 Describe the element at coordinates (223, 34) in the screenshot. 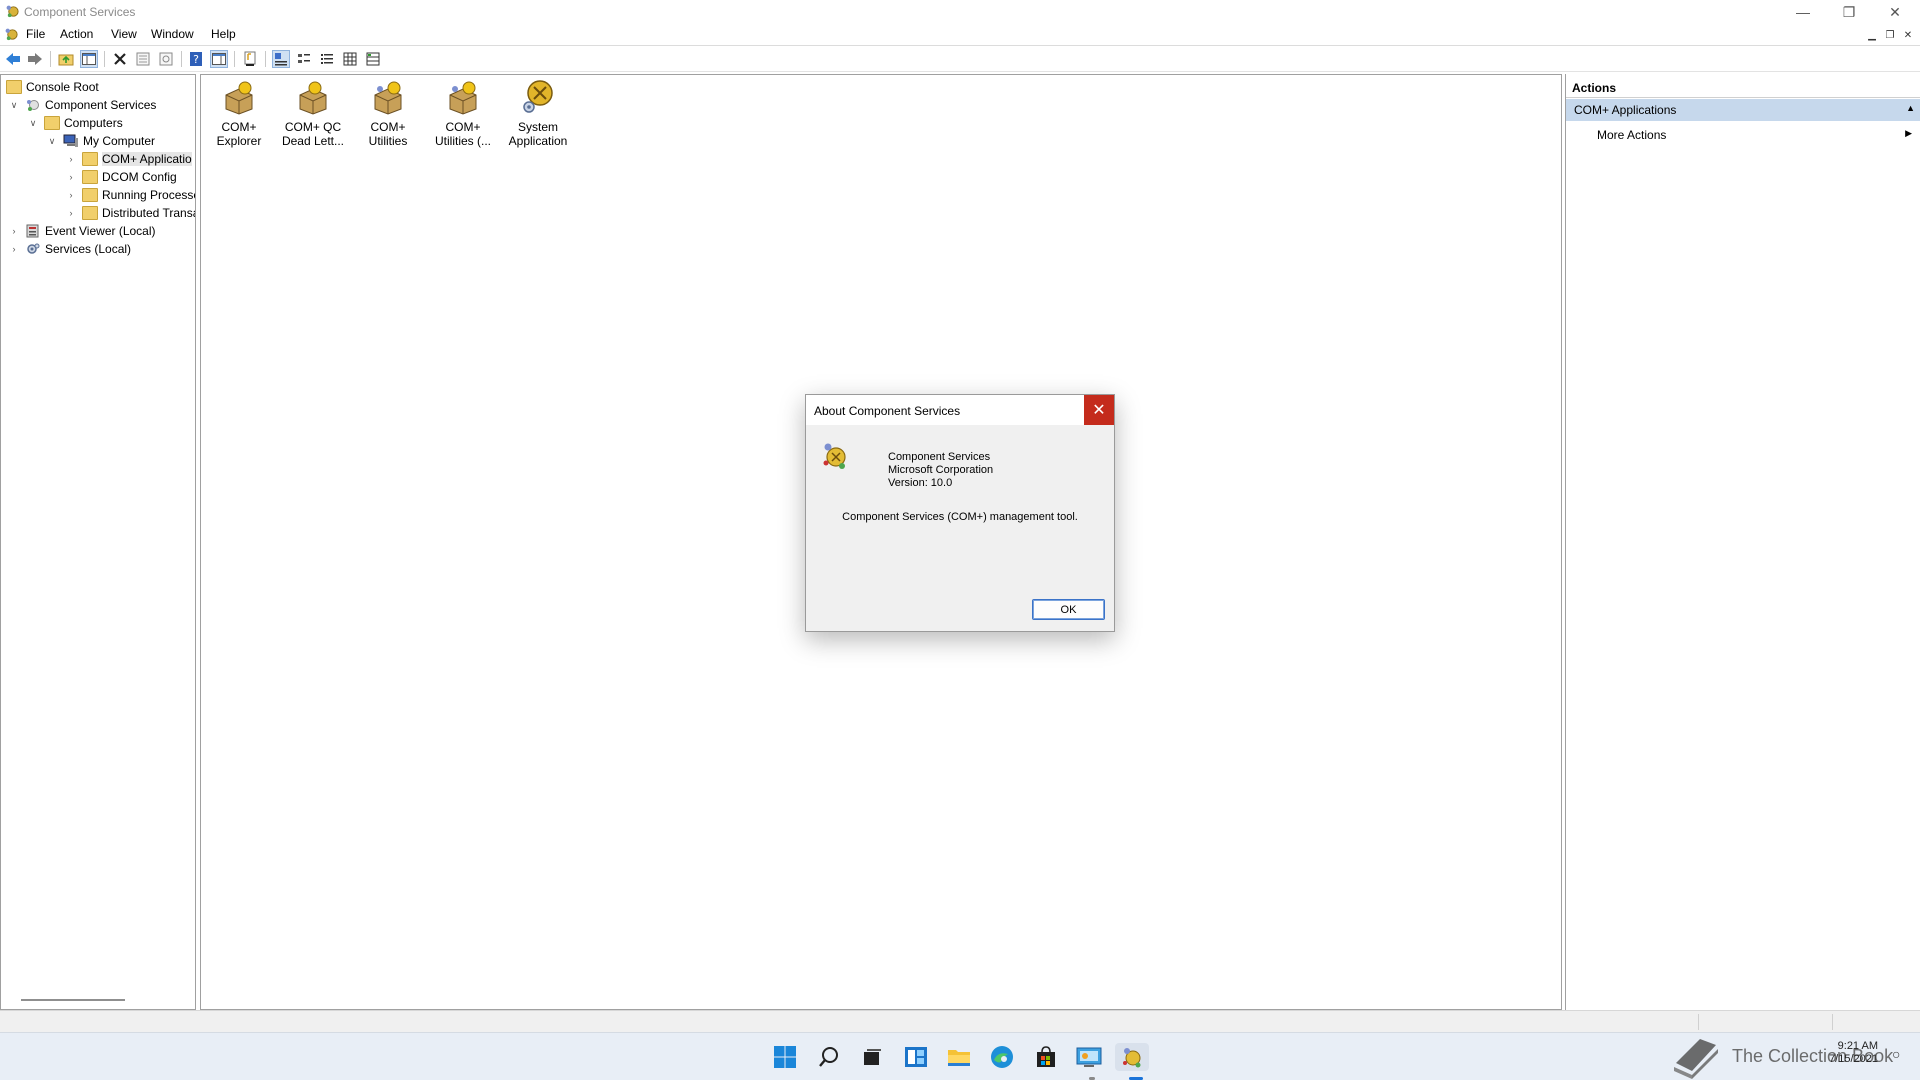

I see `menu-help: Help` at that location.